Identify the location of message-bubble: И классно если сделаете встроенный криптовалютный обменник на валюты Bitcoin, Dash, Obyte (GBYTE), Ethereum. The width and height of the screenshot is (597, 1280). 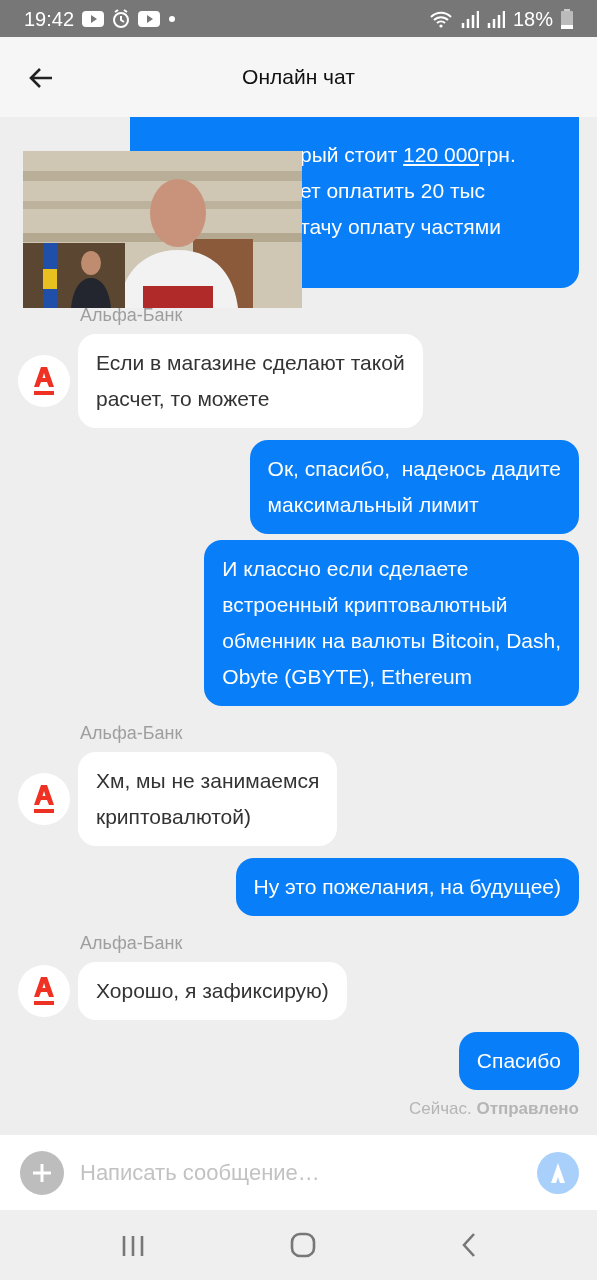
(391, 623).